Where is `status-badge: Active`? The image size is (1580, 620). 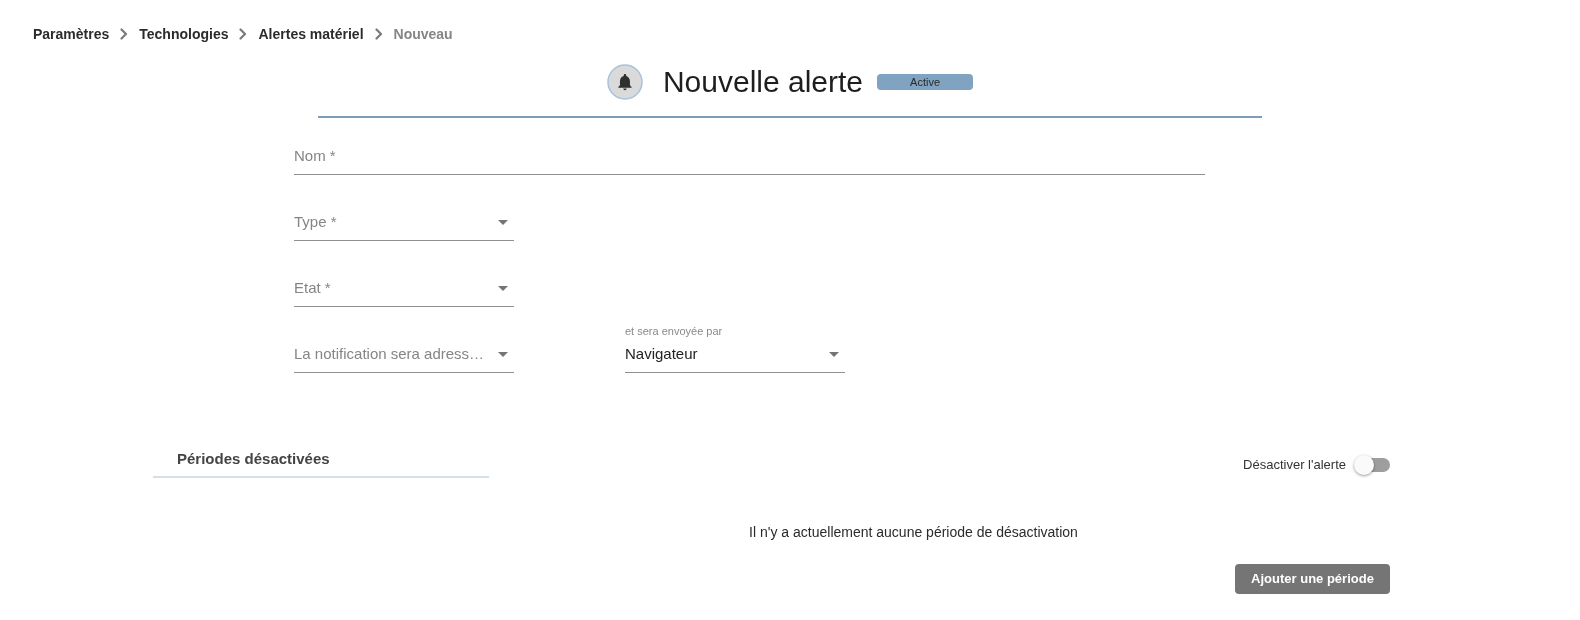
status-badge: Active is located at coordinates (925, 82).